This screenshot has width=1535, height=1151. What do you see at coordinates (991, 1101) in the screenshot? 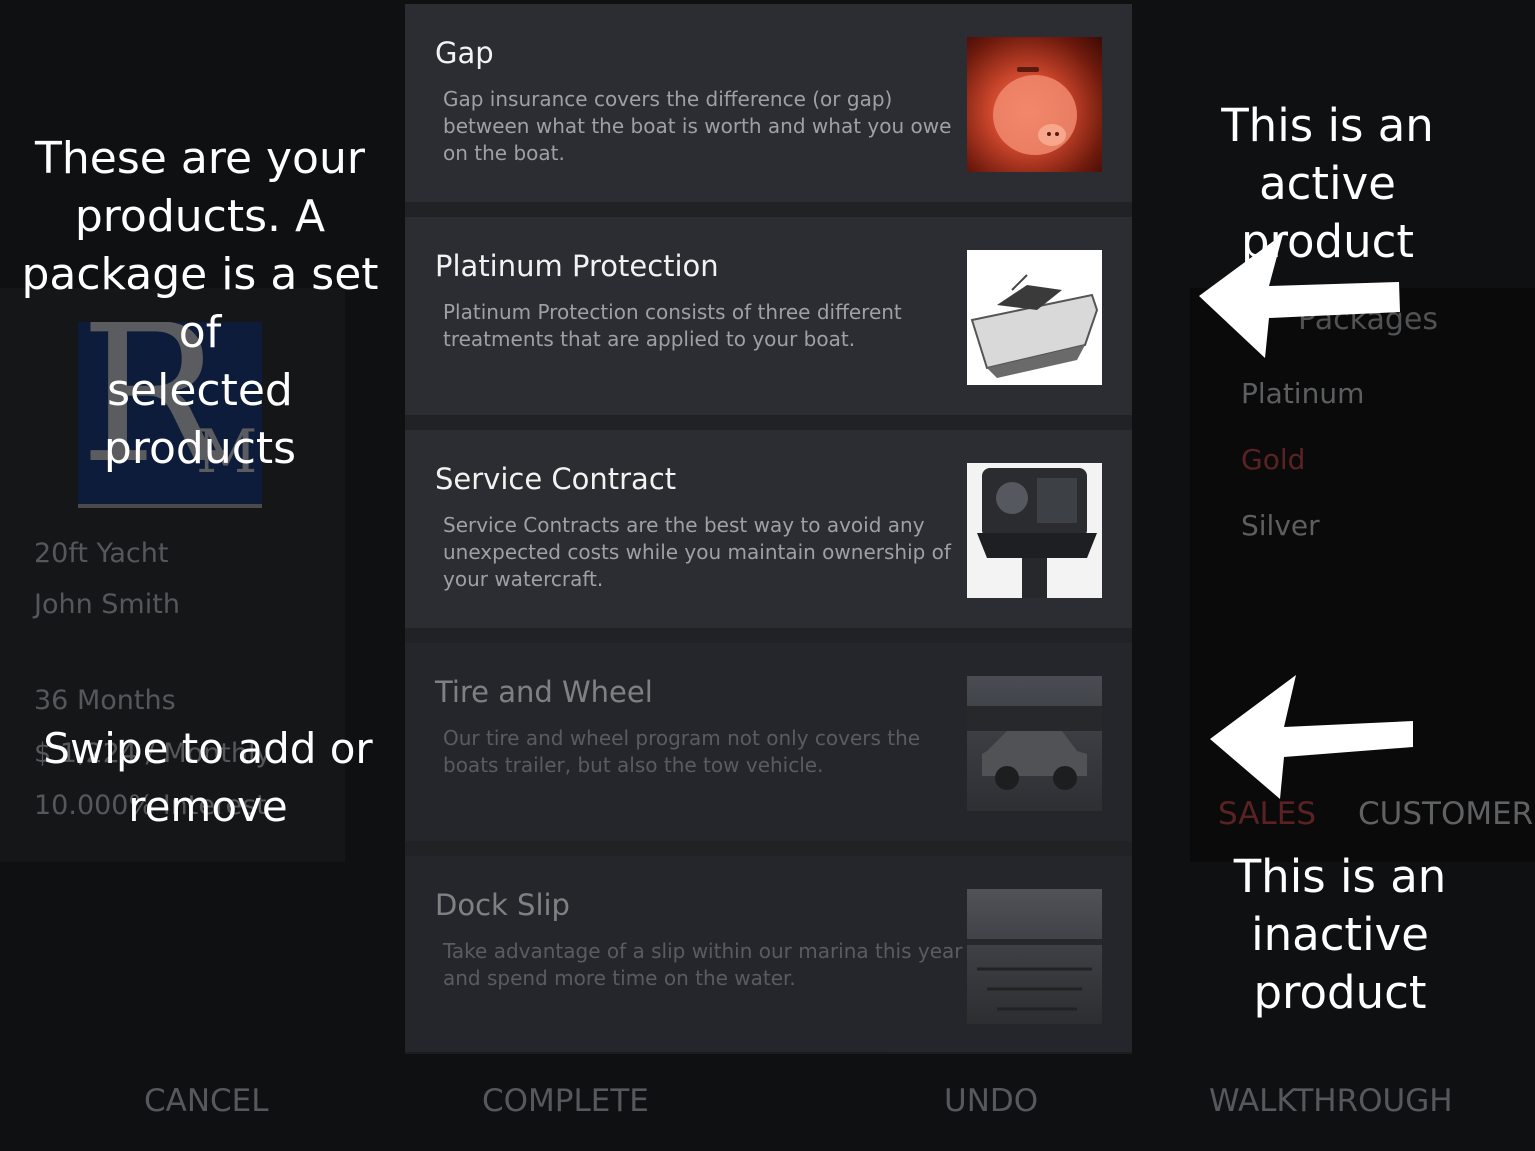
I see `undo-button: UNDO` at bounding box center [991, 1101].